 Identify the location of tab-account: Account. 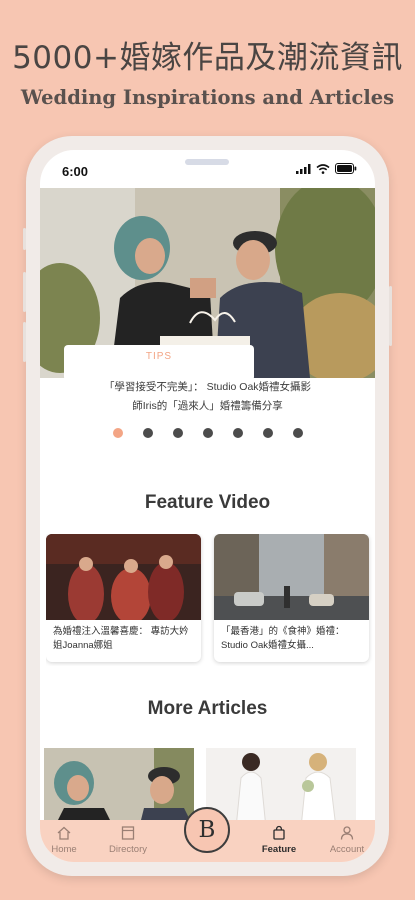
(346, 840).